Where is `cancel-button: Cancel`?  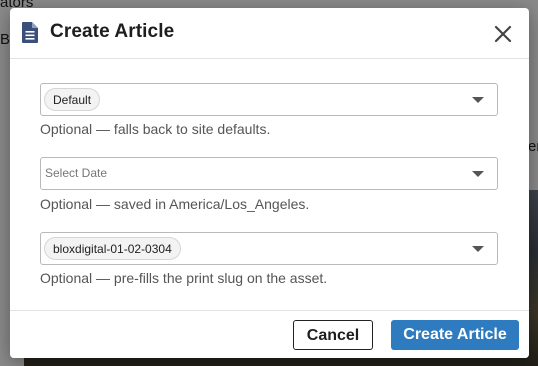 cancel-button: Cancel is located at coordinates (333, 335).